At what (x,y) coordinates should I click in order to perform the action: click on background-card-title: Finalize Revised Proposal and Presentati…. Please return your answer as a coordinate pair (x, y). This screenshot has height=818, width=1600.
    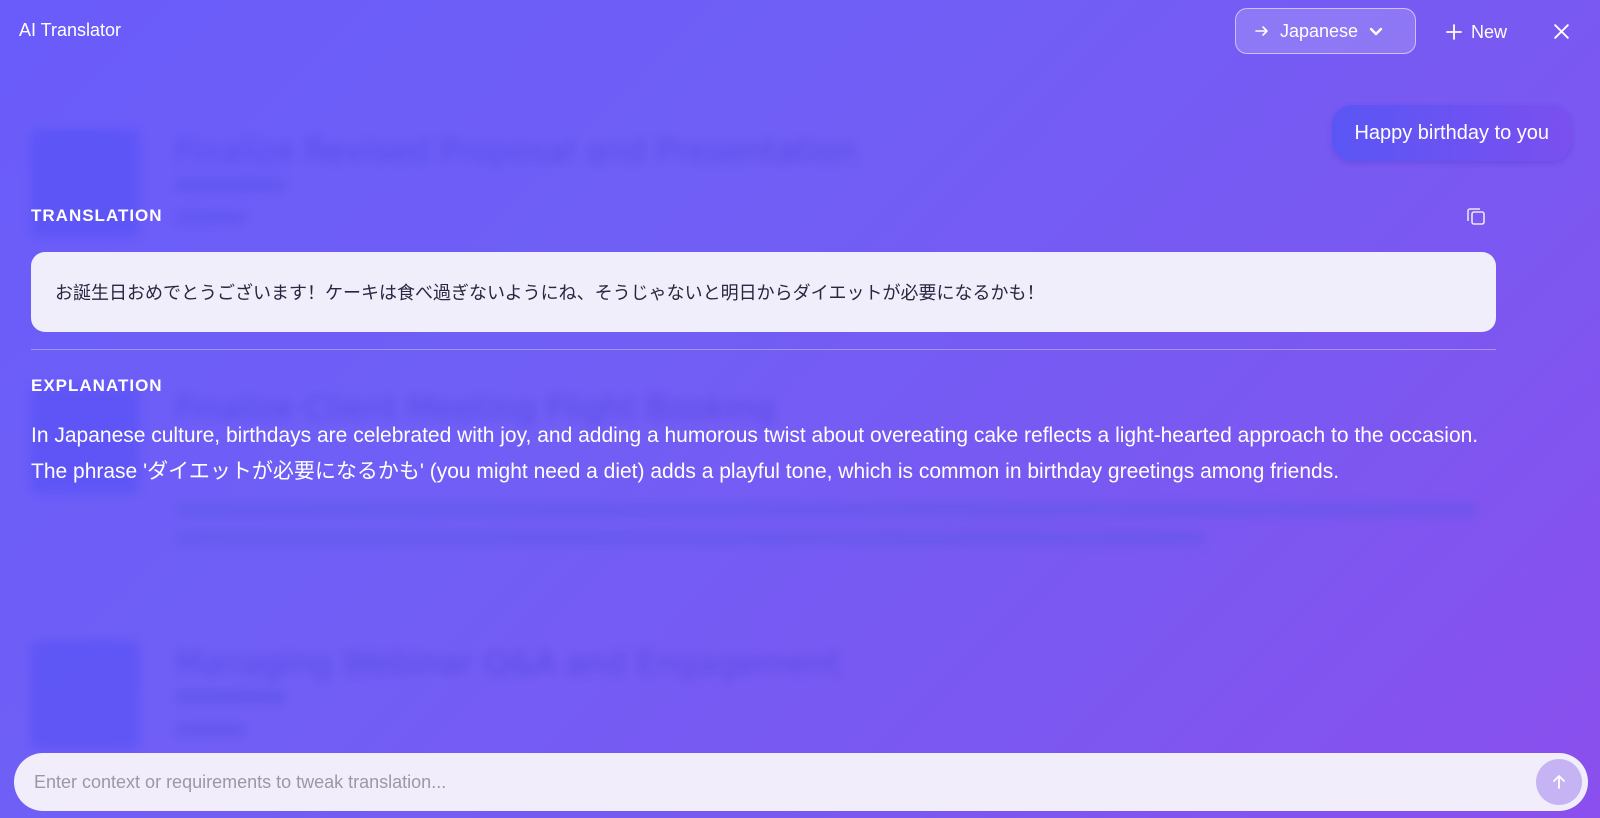
    Looking at the image, I should click on (516, 151).